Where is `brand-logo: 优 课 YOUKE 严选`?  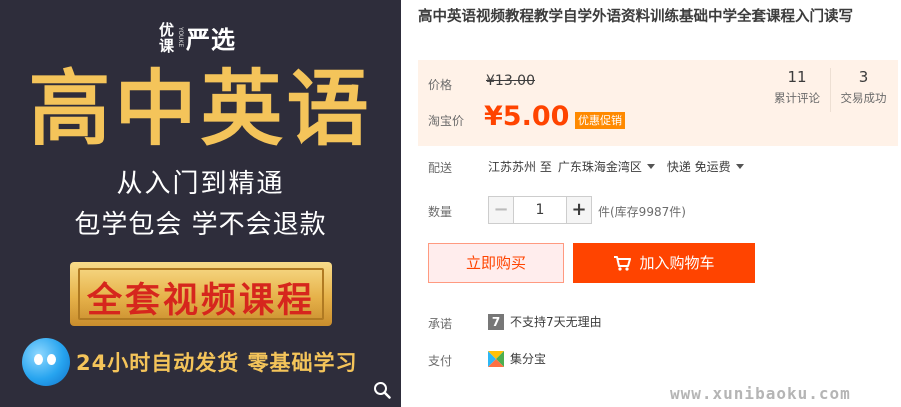 brand-logo: 优 课 YOUKE 严选 is located at coordinates (197, 37).